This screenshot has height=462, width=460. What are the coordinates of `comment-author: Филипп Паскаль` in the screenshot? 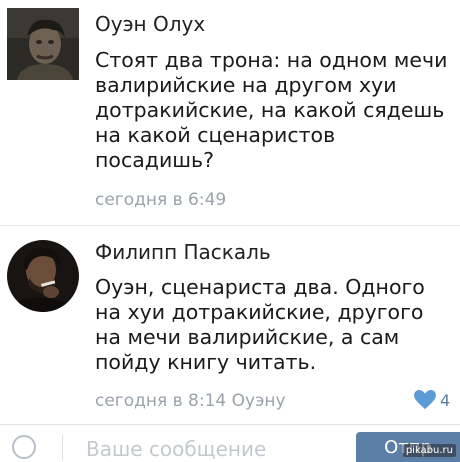 It's located at (183, 252).